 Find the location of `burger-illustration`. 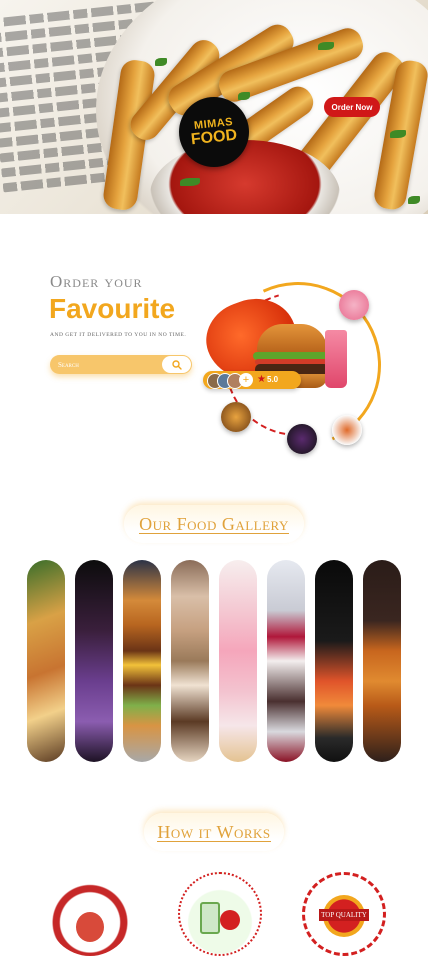

burger-illustration is located at coordinates (298, 365).